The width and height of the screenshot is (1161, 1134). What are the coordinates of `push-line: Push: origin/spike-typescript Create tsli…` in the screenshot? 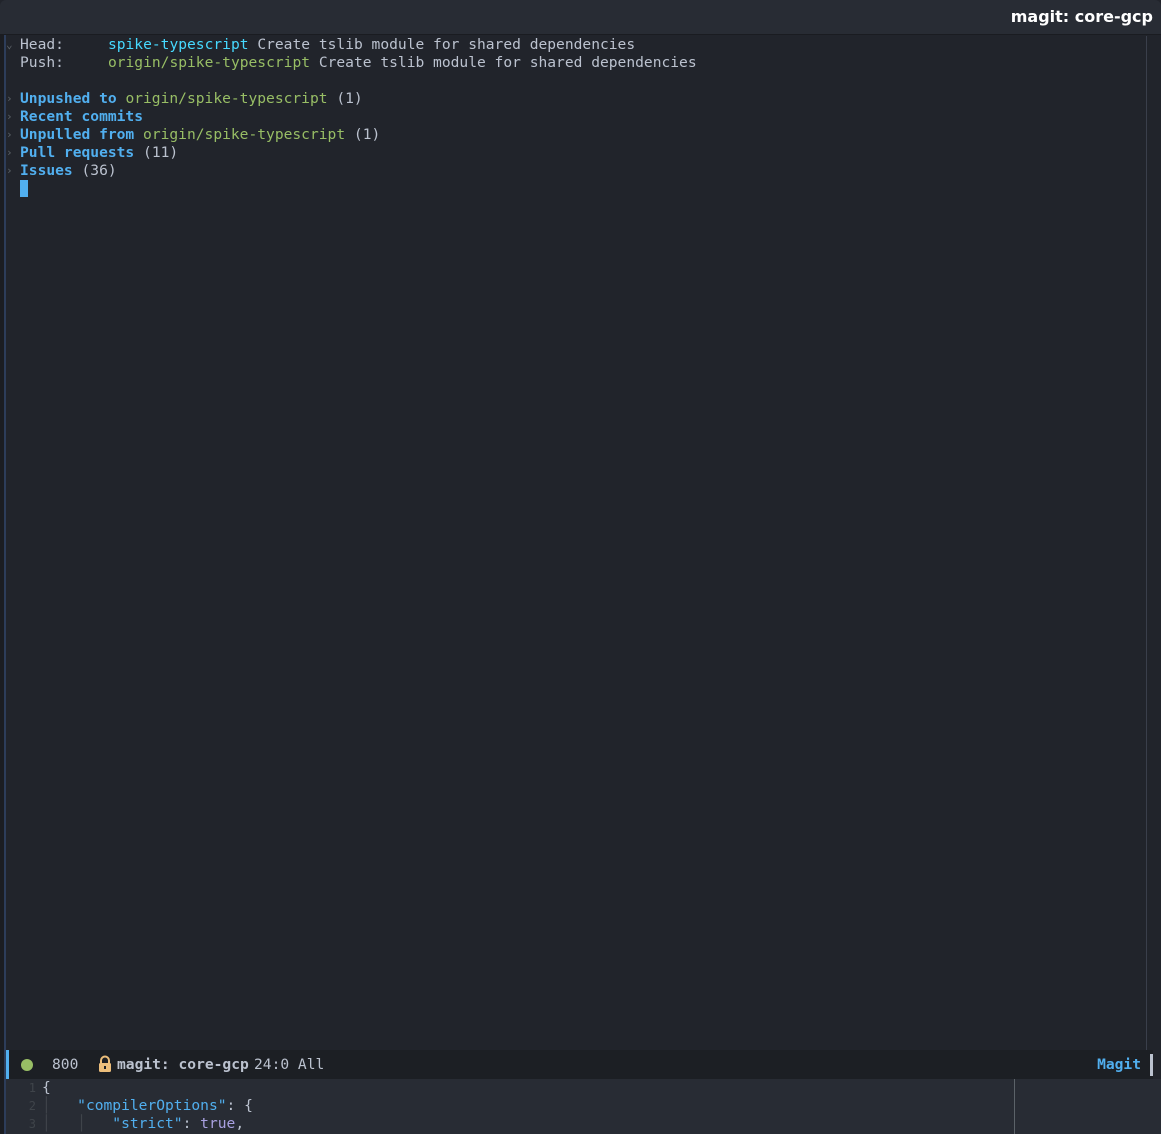 It's located at (358, 63).